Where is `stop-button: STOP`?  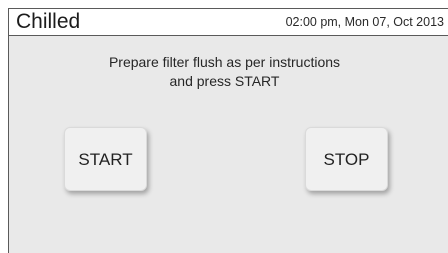 stop-button: STOP is located at coordinates (346, 159).